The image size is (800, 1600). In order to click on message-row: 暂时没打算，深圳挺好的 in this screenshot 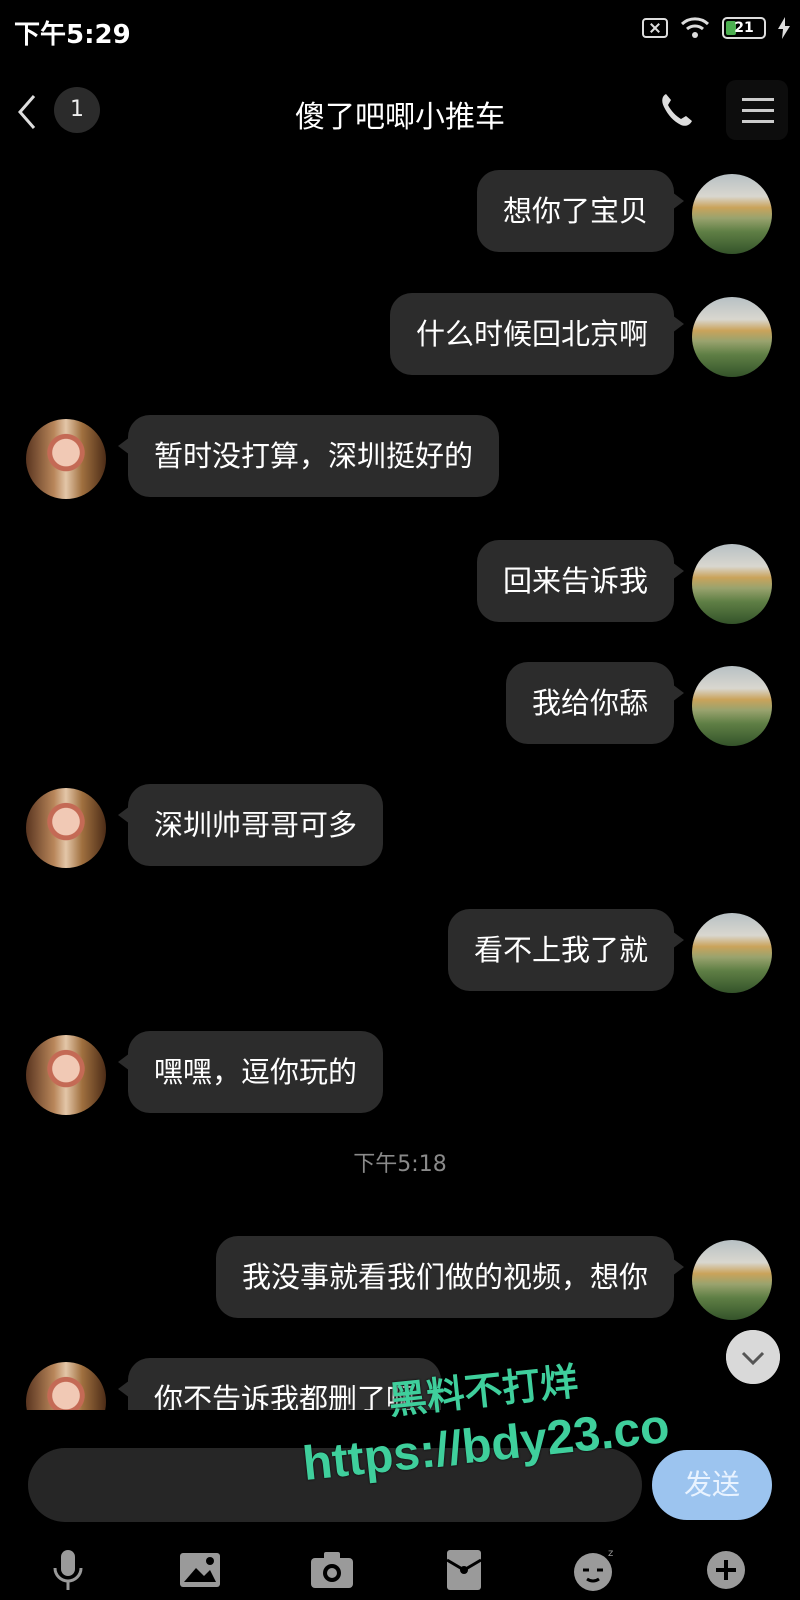, I will do `click(400, 460)`.